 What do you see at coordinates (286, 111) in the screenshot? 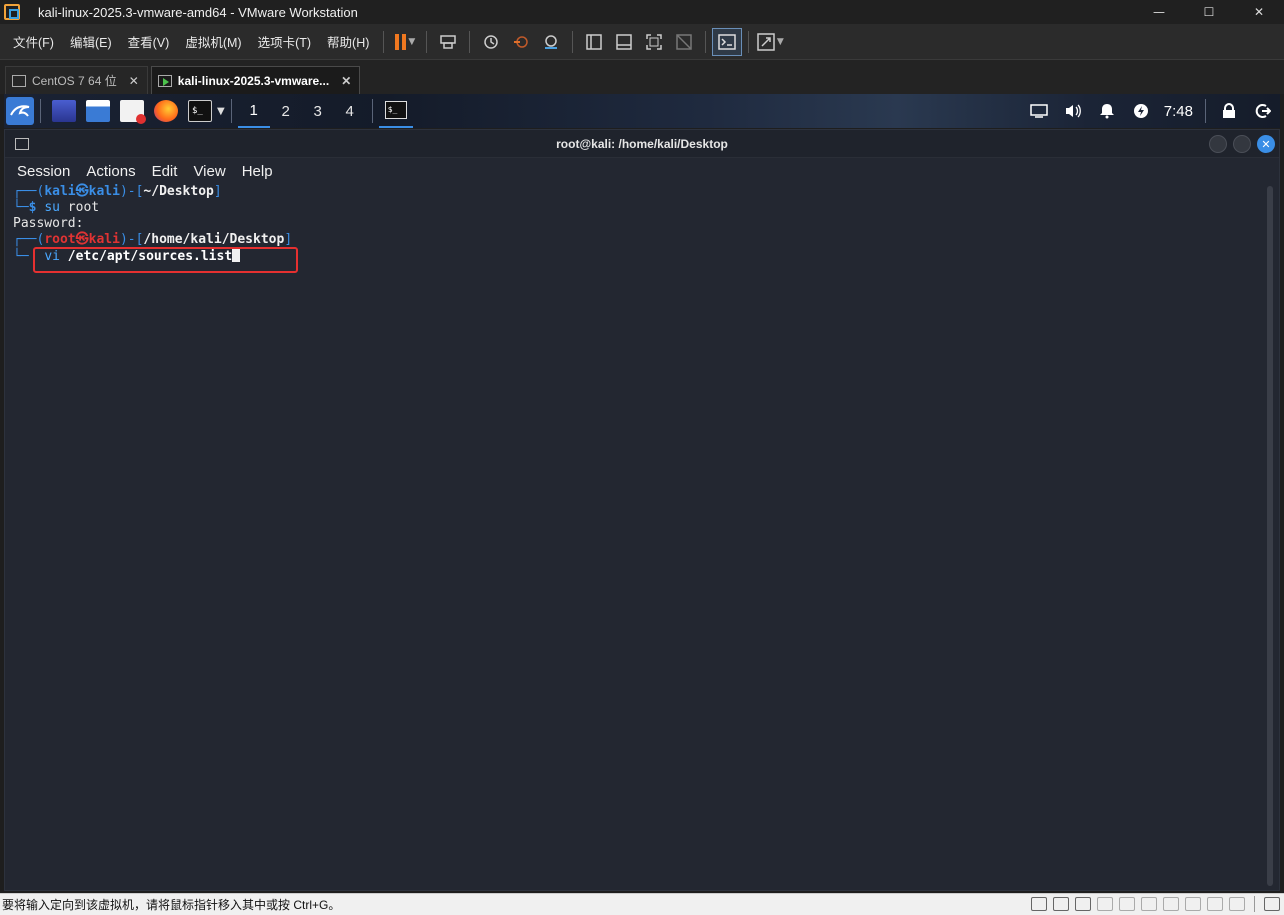
I see `workspace-2: 2` at bounding box center [286, 111].